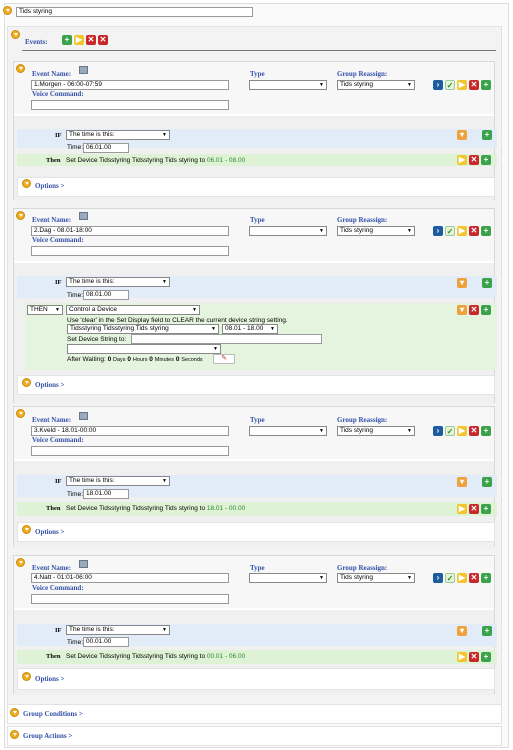  Describe the element at coordinates (143, 329) in the screenshot. I see `device-select: Tidsstyring Tidsstyring Tids styring` at that location.